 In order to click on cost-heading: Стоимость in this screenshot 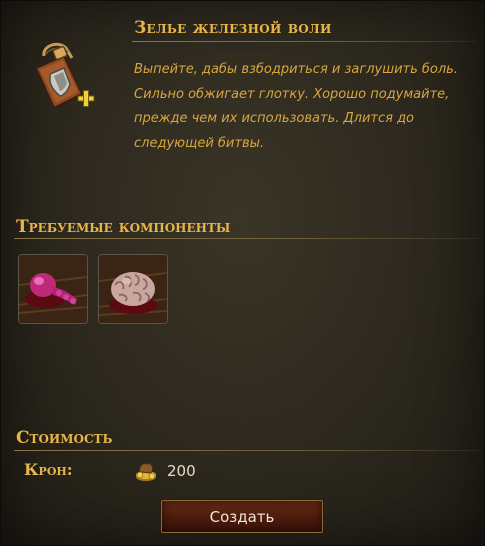, I will do `click(64, 438)`.